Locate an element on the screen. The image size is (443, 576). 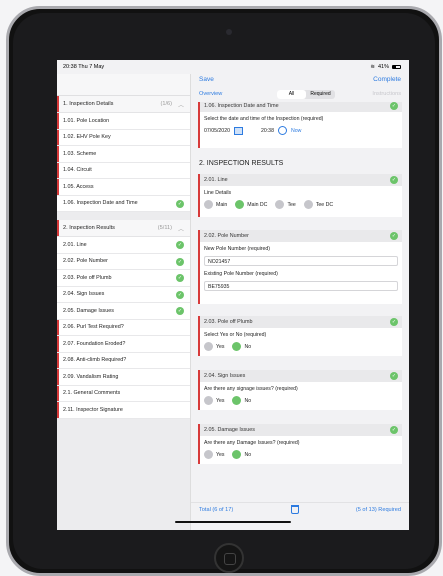
sidebar-item: 2.05. Damage Issues ✓ is located at coordinates (123, 311).